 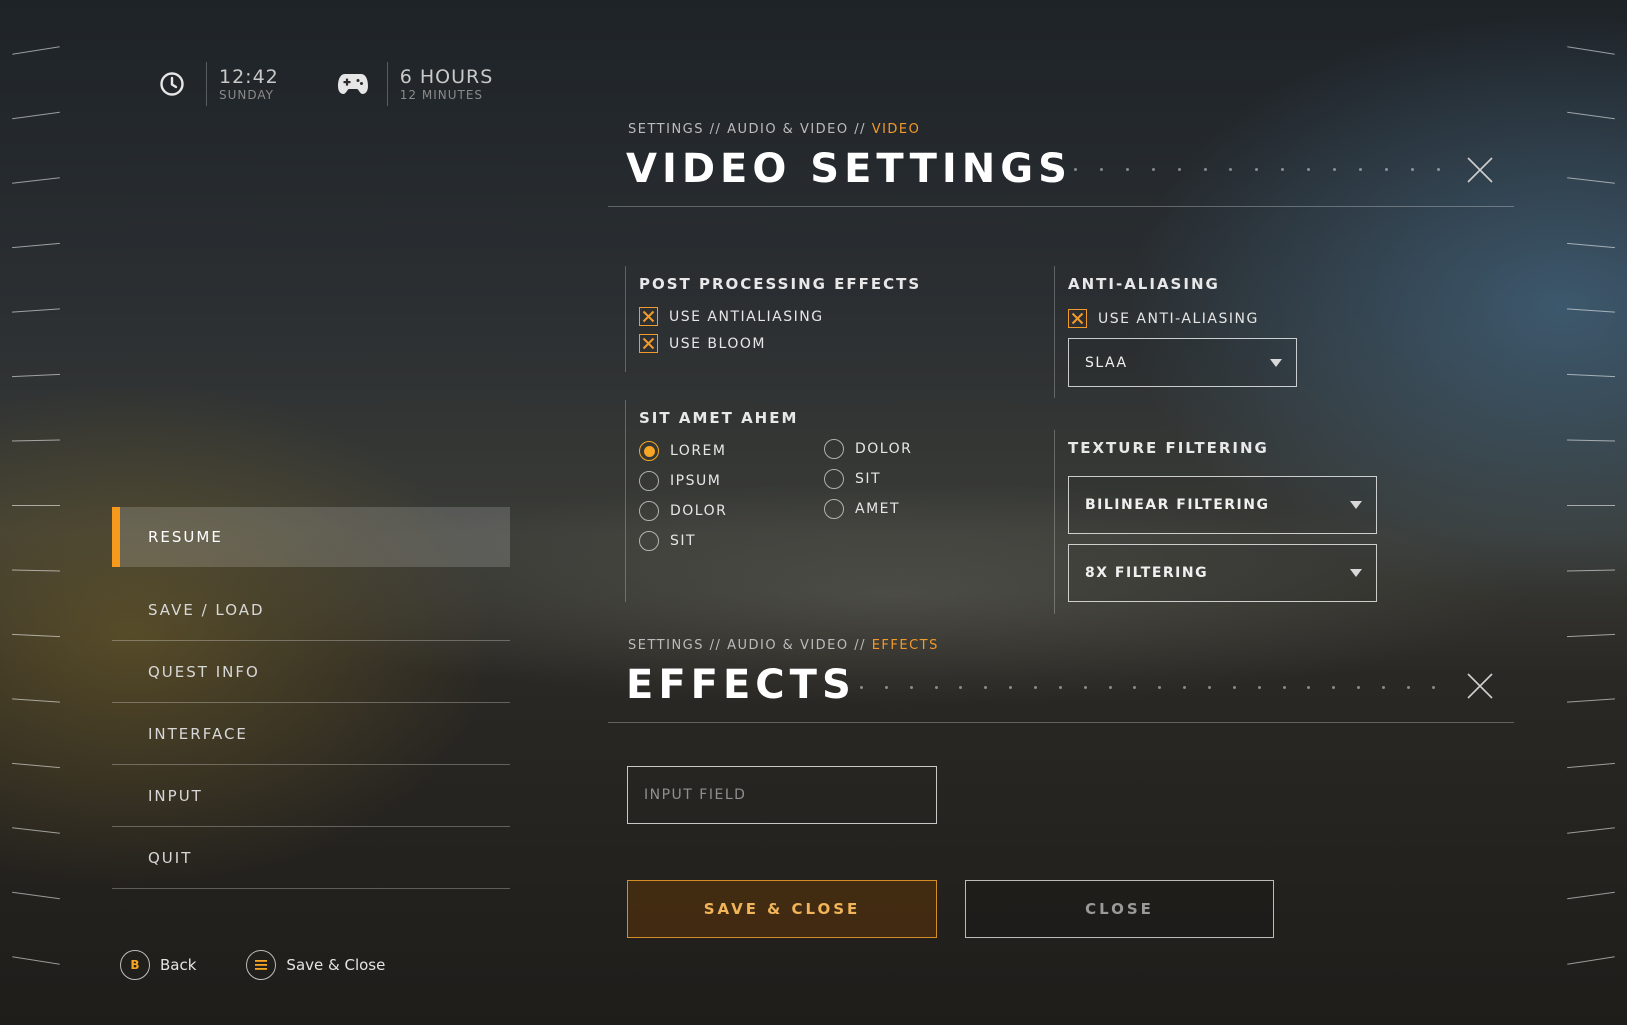 I want to click on radio-selected-icon, so click(x=649, y=451).